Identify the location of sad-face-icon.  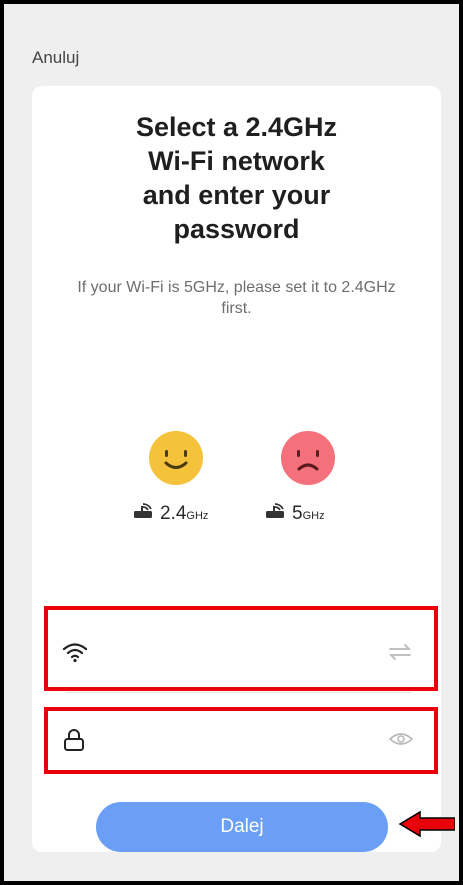
(308, 458).